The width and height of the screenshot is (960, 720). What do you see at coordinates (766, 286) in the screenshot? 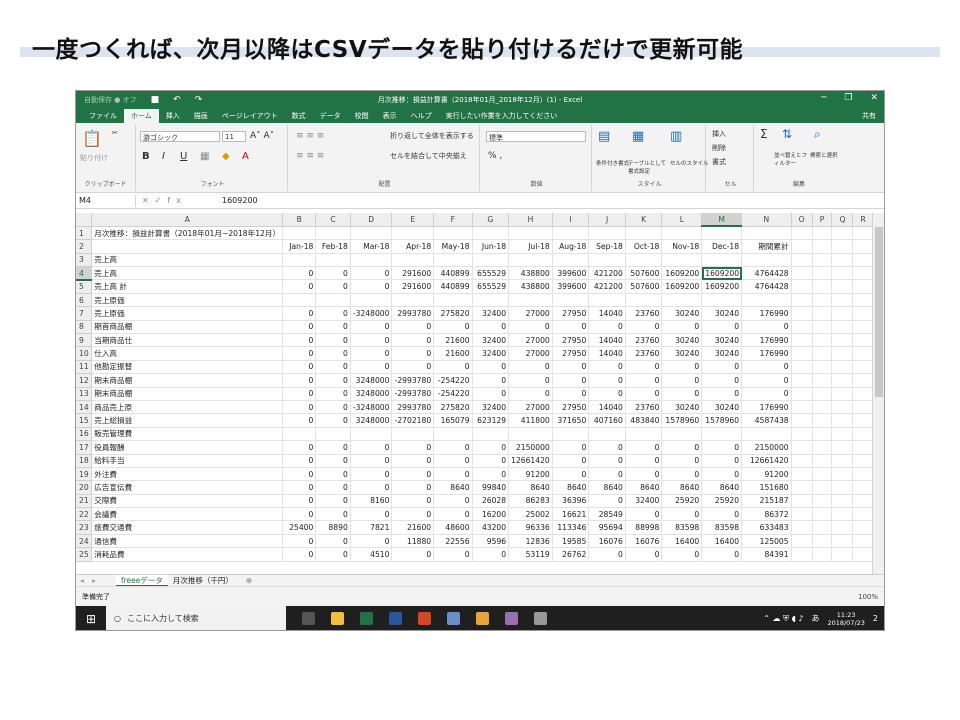
I see `cell: 4764428` at bounding box center [766, 286].